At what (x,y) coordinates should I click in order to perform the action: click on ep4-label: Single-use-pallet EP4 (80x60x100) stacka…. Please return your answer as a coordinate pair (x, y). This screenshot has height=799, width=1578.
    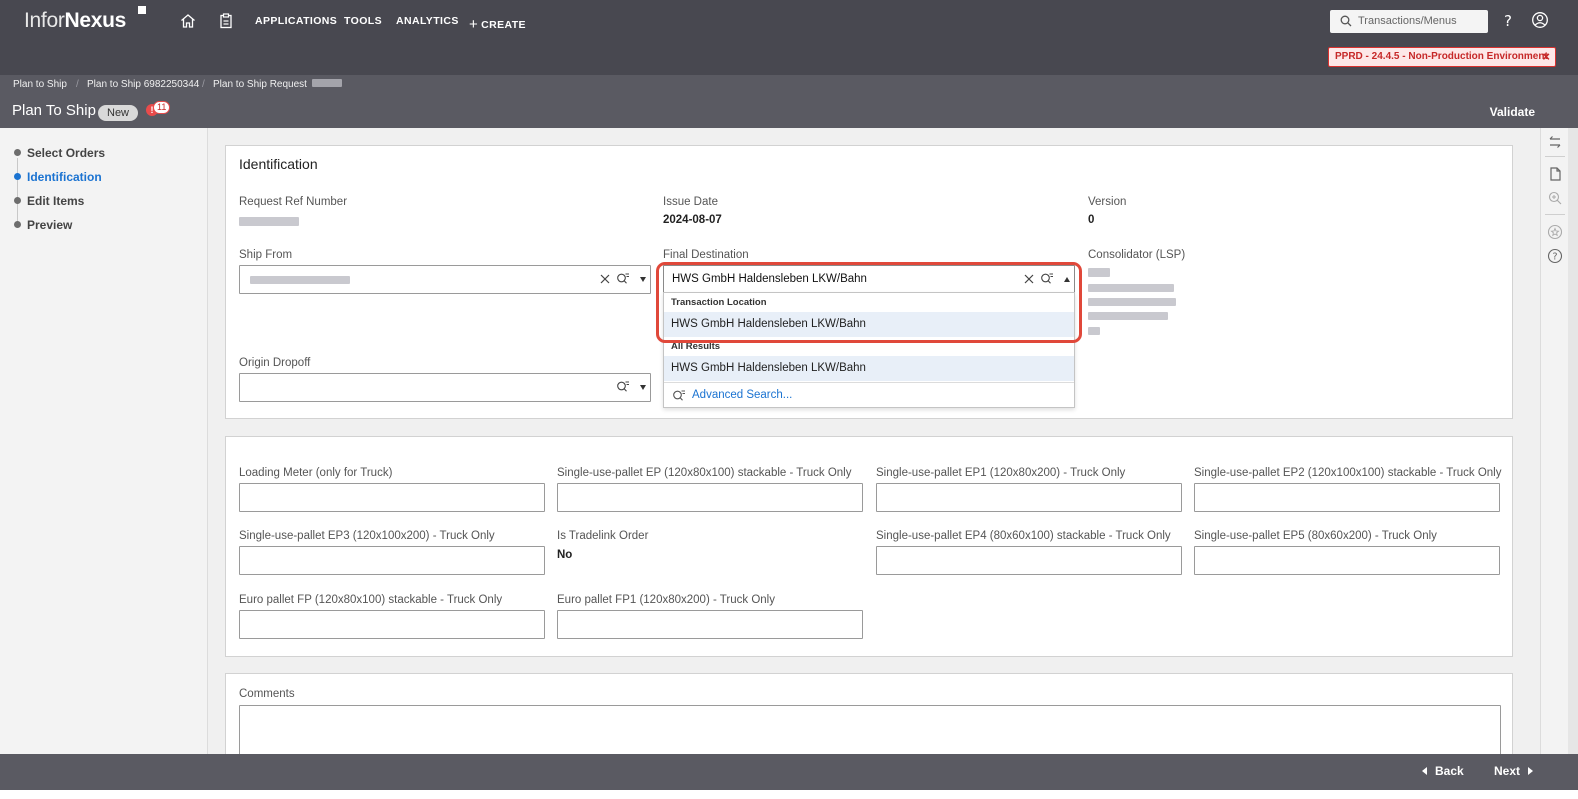
    Looking at the image, I should click on (1023, 536).